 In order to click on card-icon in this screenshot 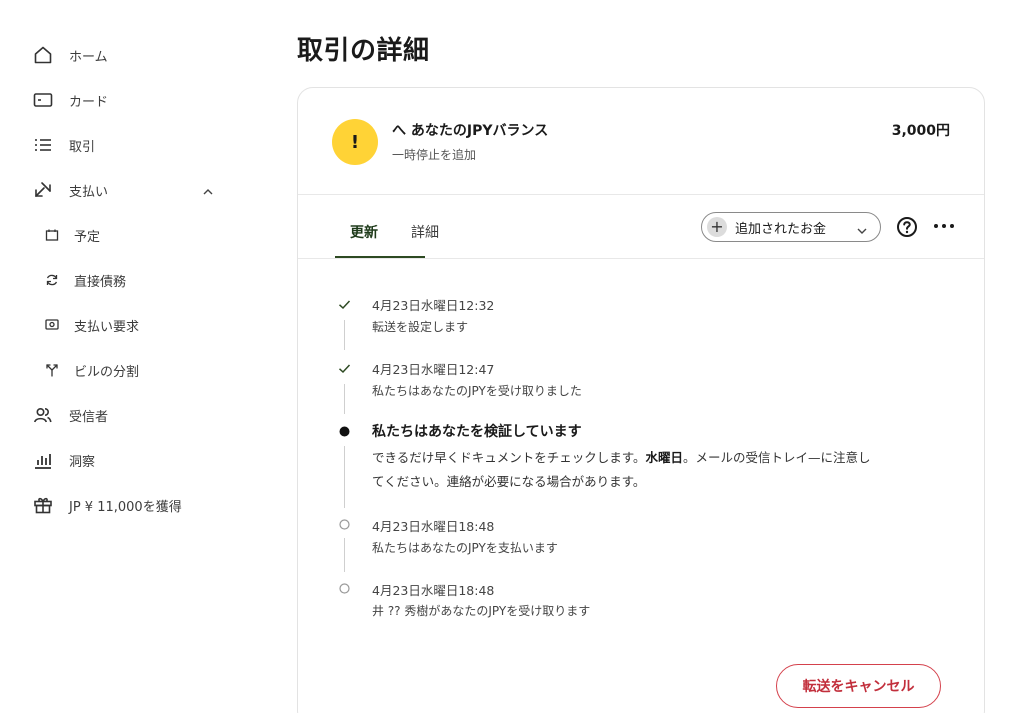, I will do `click(43, 100)`.